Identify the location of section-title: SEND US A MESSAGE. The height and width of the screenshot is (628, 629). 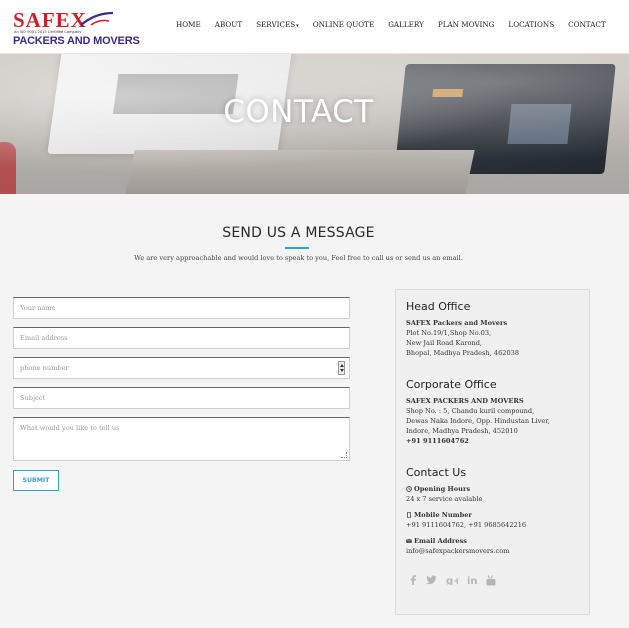
(298, 233).